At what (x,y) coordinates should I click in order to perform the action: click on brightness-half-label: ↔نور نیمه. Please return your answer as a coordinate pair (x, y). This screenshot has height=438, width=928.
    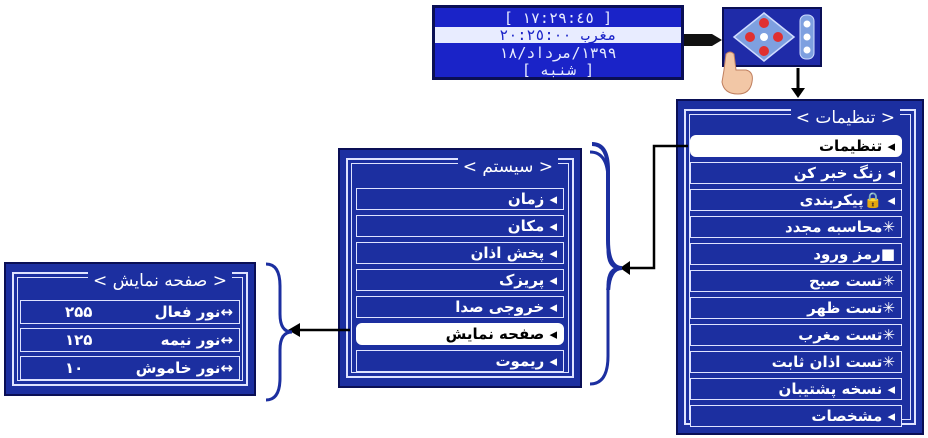
    Looking at the image, I should click on (196, 340).